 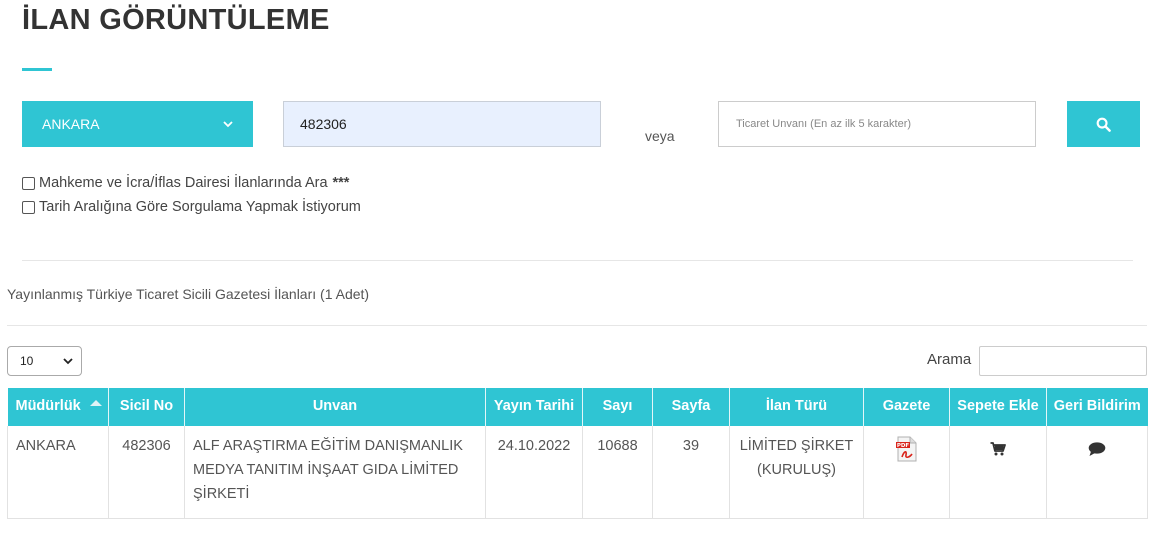 I want to click on column-label: Sayı, so click(x=617, y=406).